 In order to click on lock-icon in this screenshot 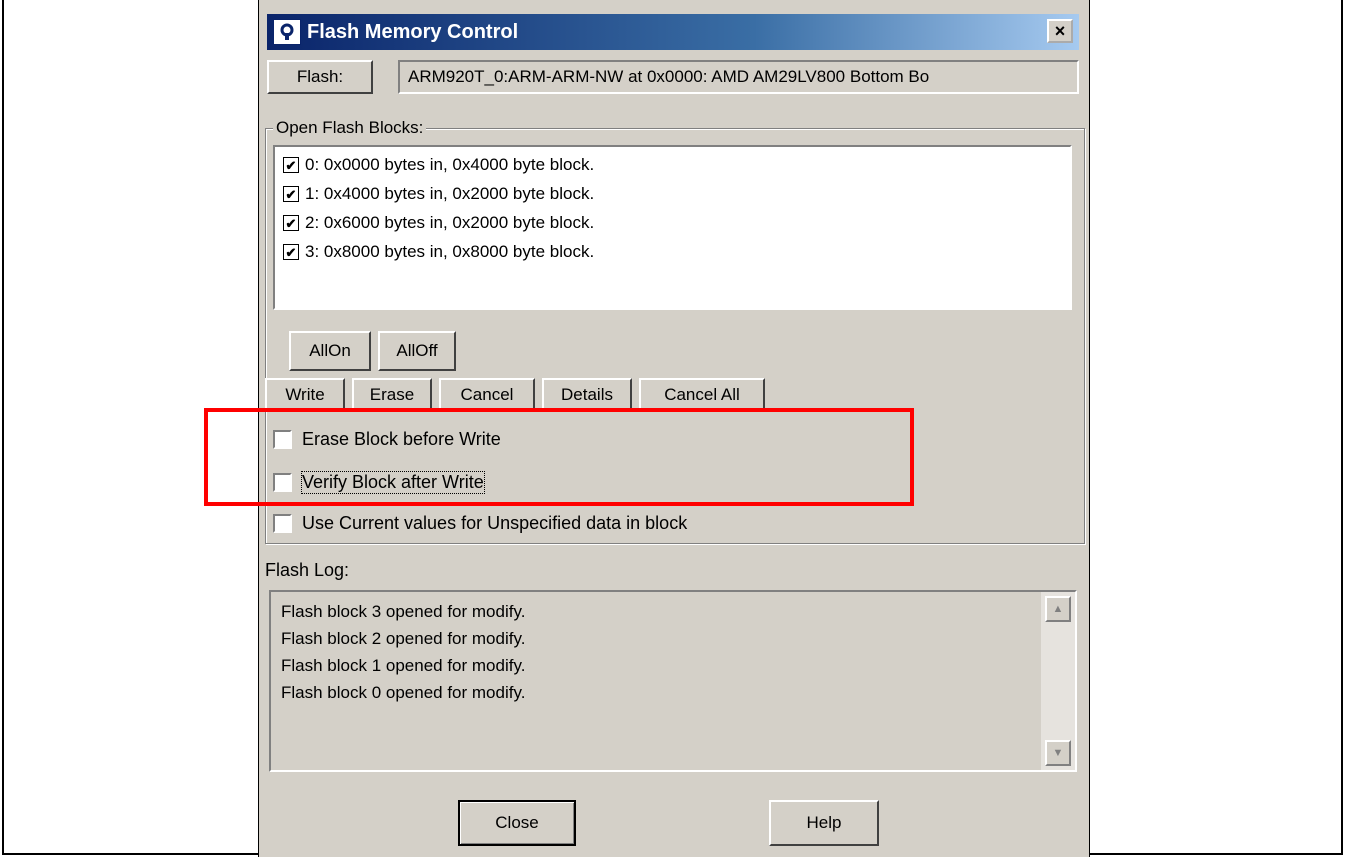, I will do `click(287, 31)`.